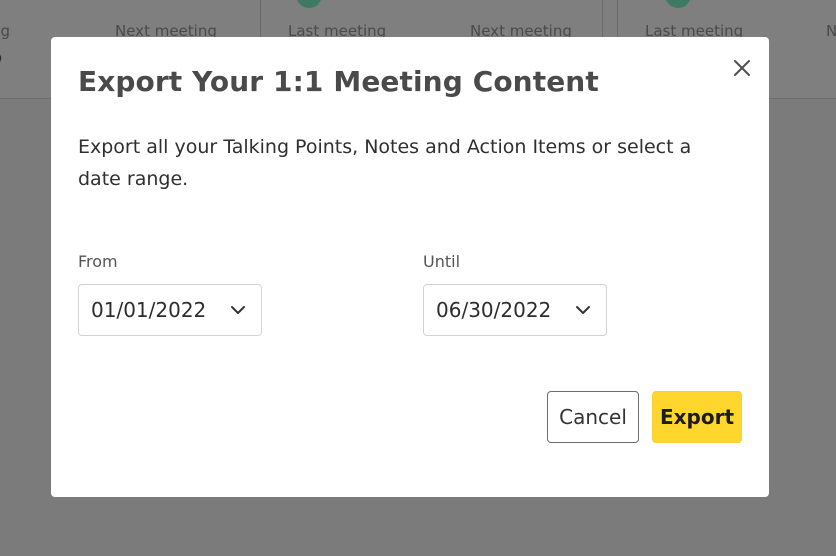  Describe the element at coordinates (442, 261) in the screenshot. I see `until-label: Until` at that location.